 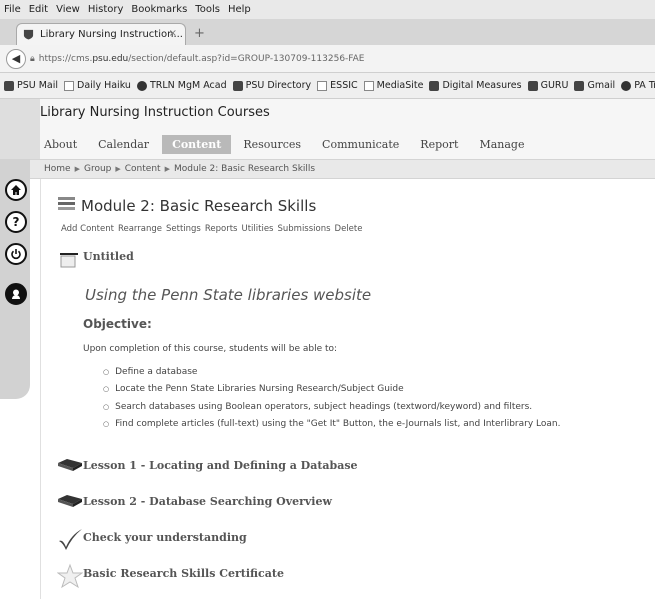 I want to click on new-tab-button: +, so click(x=199, y=33).